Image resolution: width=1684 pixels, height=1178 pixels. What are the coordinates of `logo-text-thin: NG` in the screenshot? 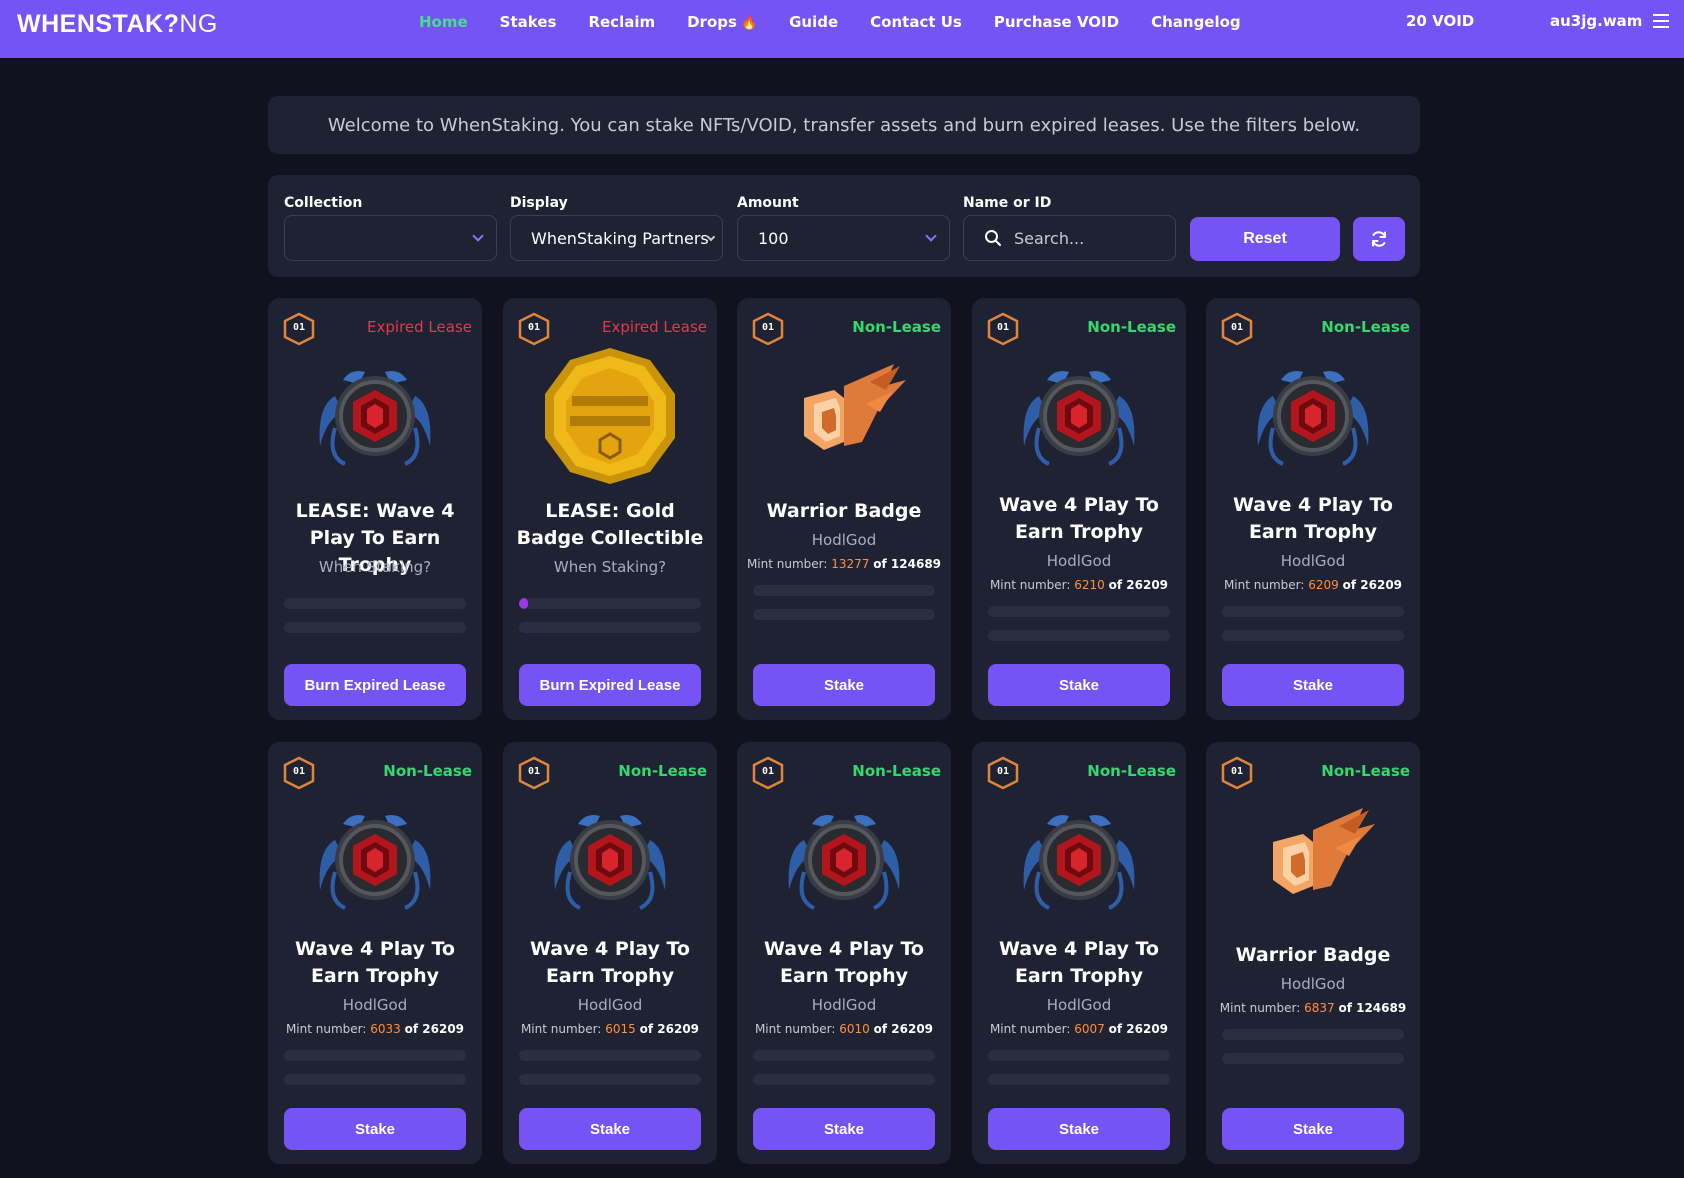 It's located at (198, 24).